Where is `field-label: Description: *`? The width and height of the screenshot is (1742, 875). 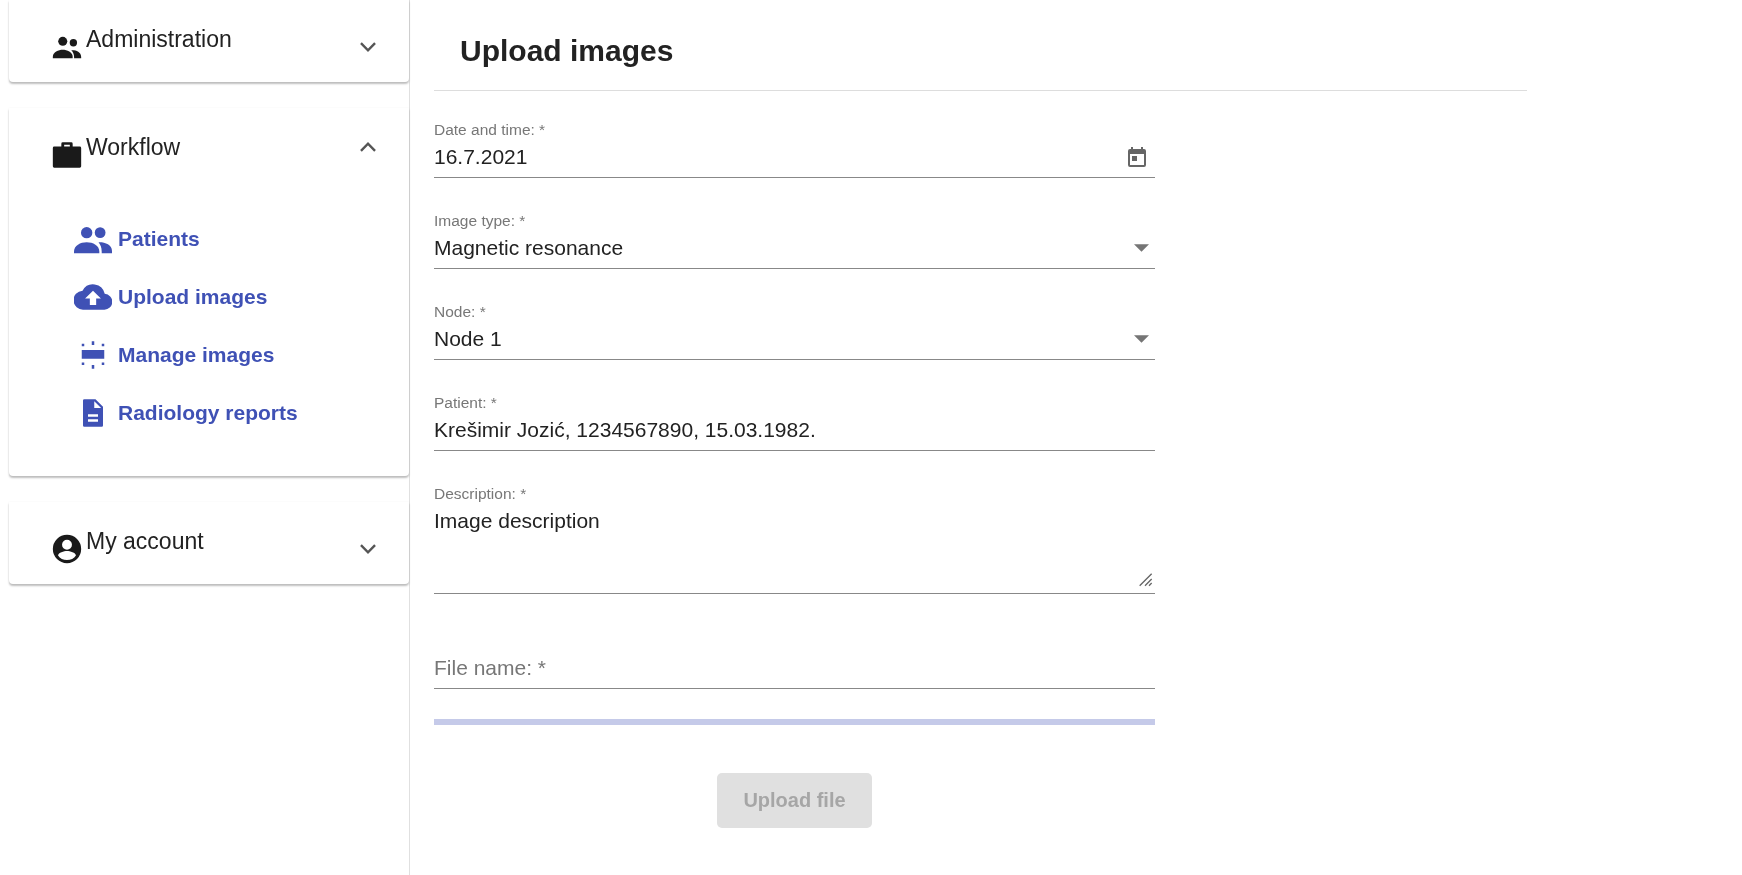
field-label: Description: * is located at coordinates (481, 494).